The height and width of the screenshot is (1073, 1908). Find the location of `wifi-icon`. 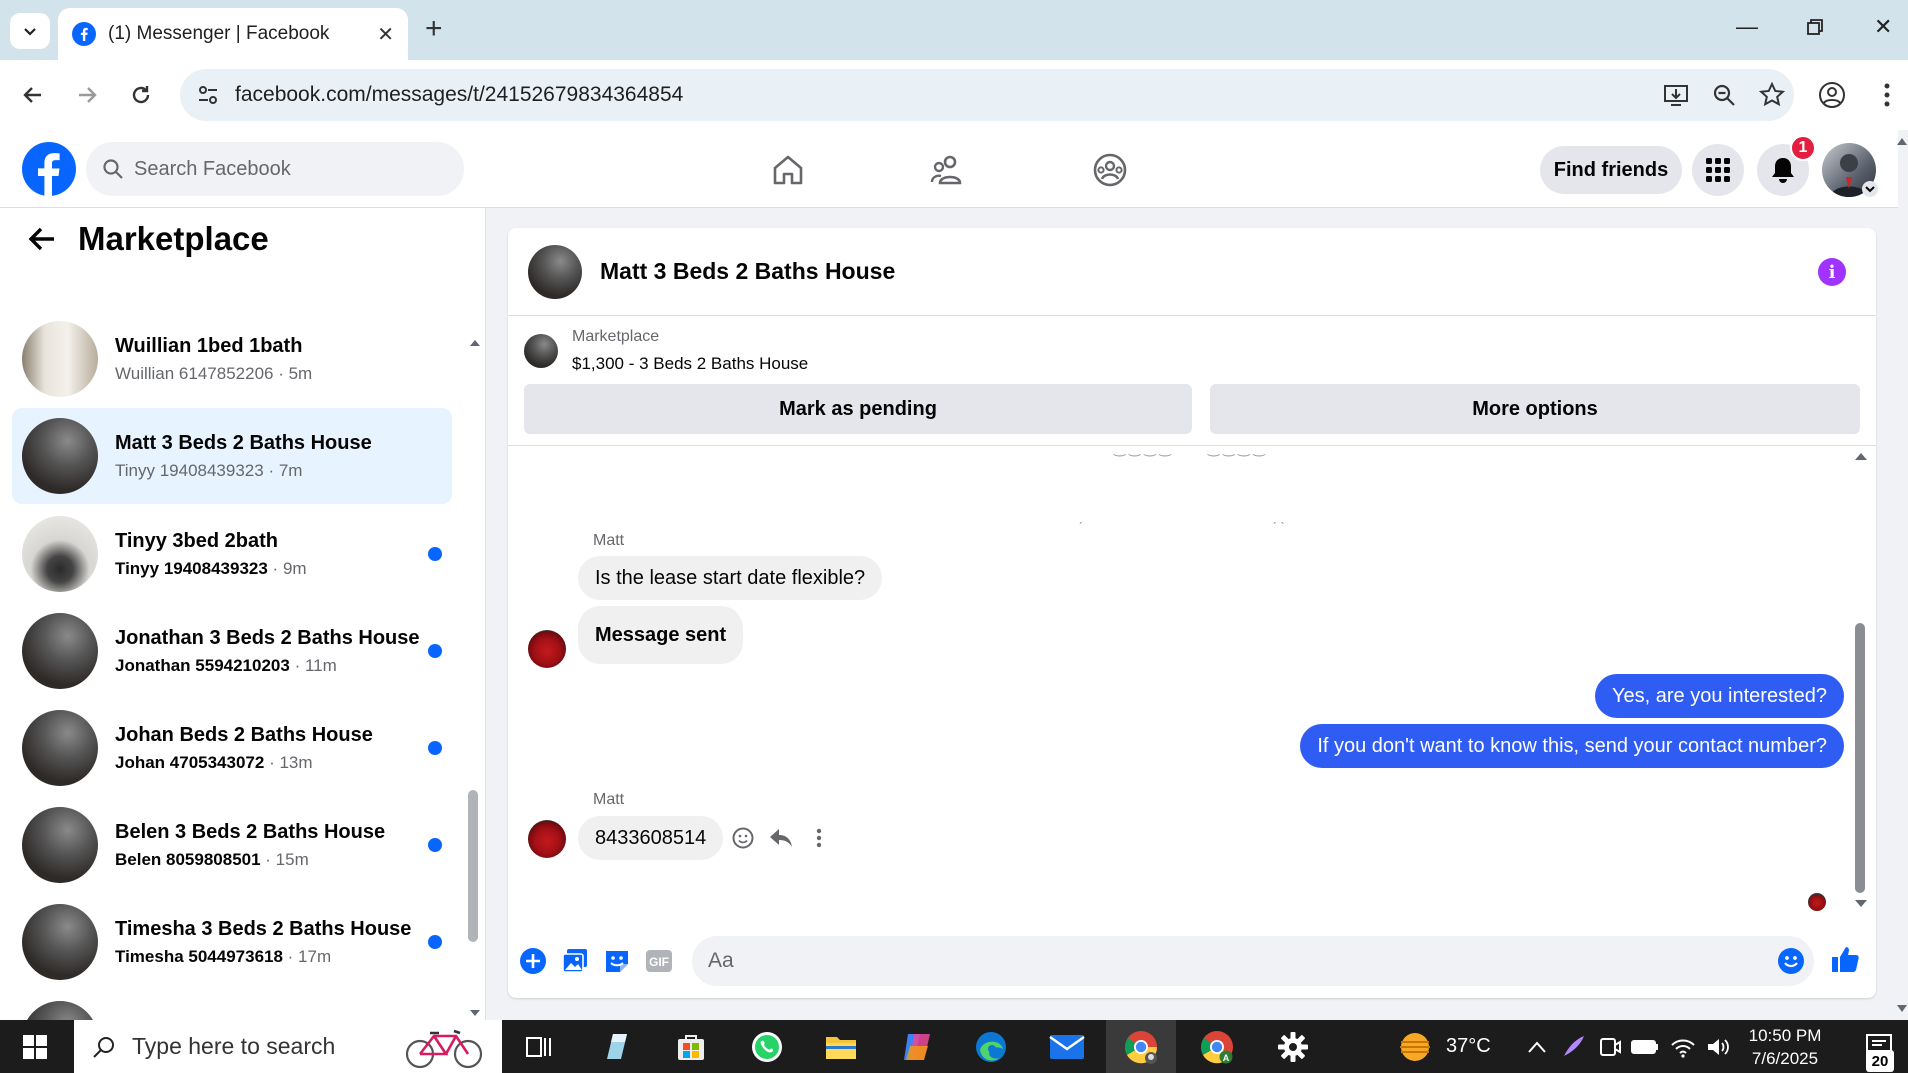

wifi-icon is located at coordinates (1683, 1047).